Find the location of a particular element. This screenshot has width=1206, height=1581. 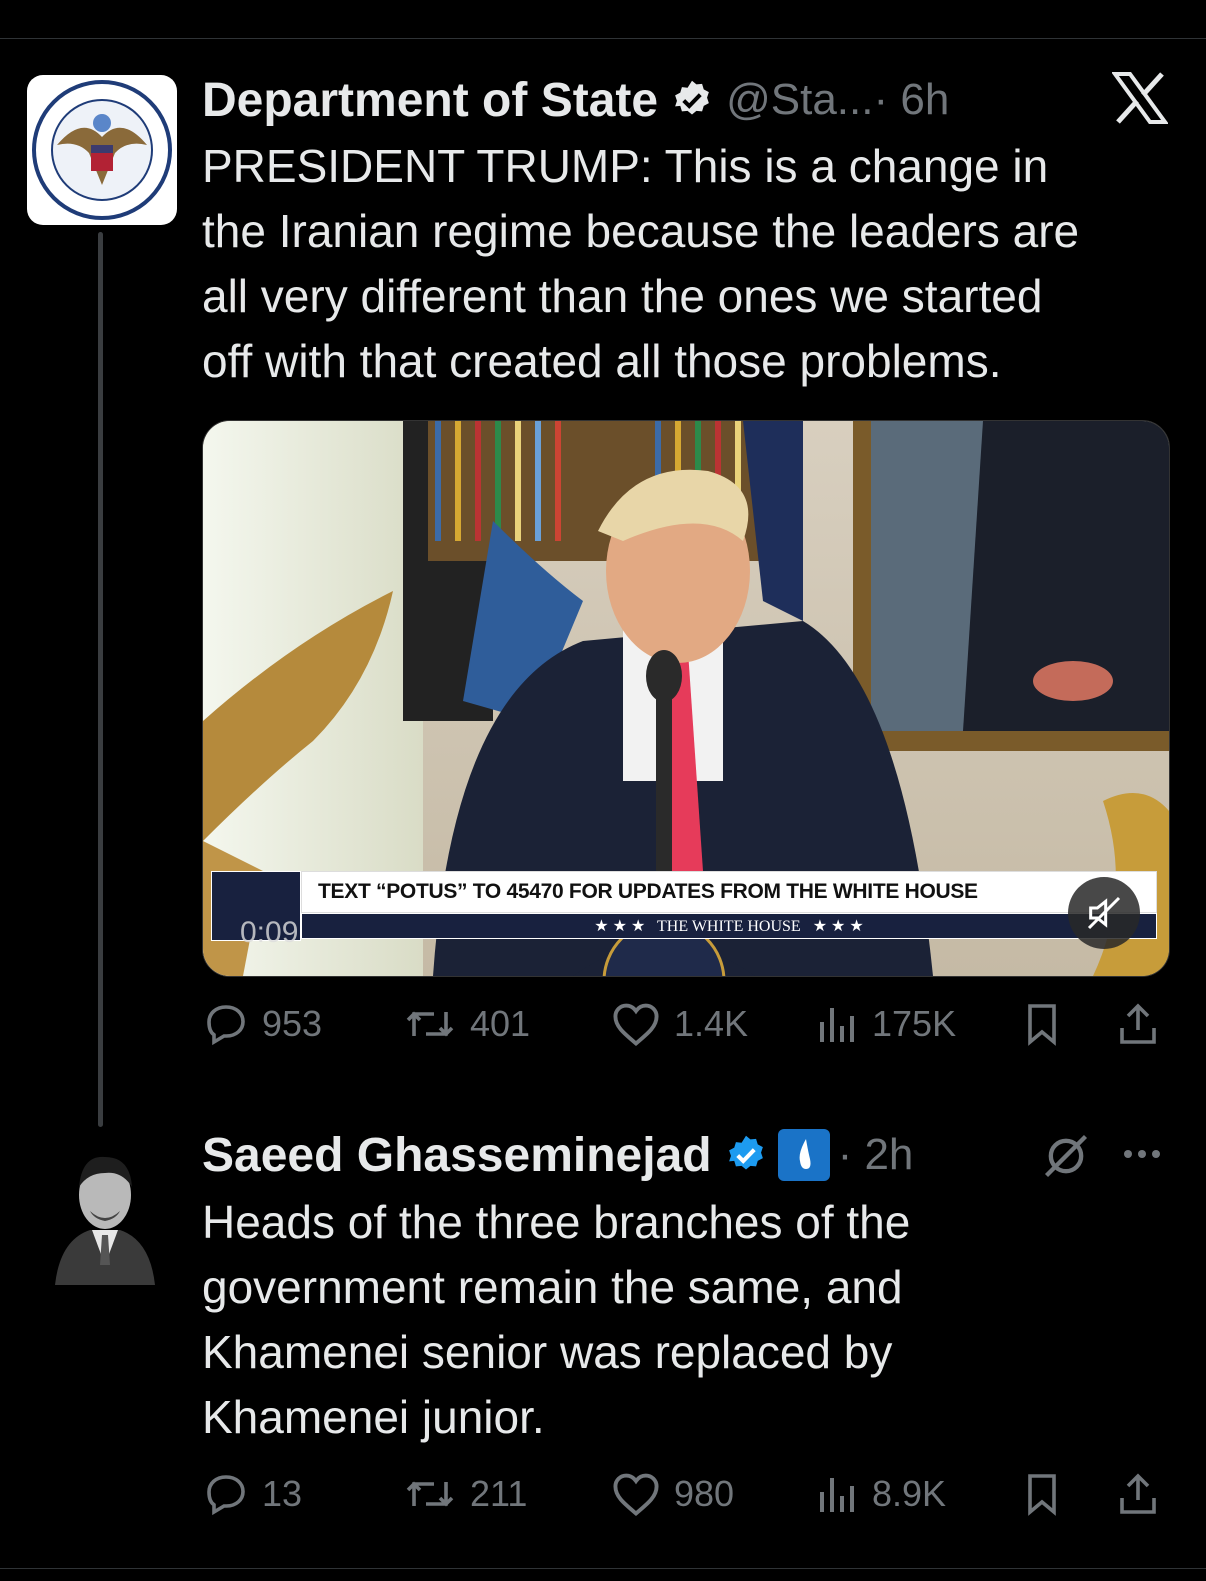

like-count: 1.4K is located at coordinates (711, 1023).